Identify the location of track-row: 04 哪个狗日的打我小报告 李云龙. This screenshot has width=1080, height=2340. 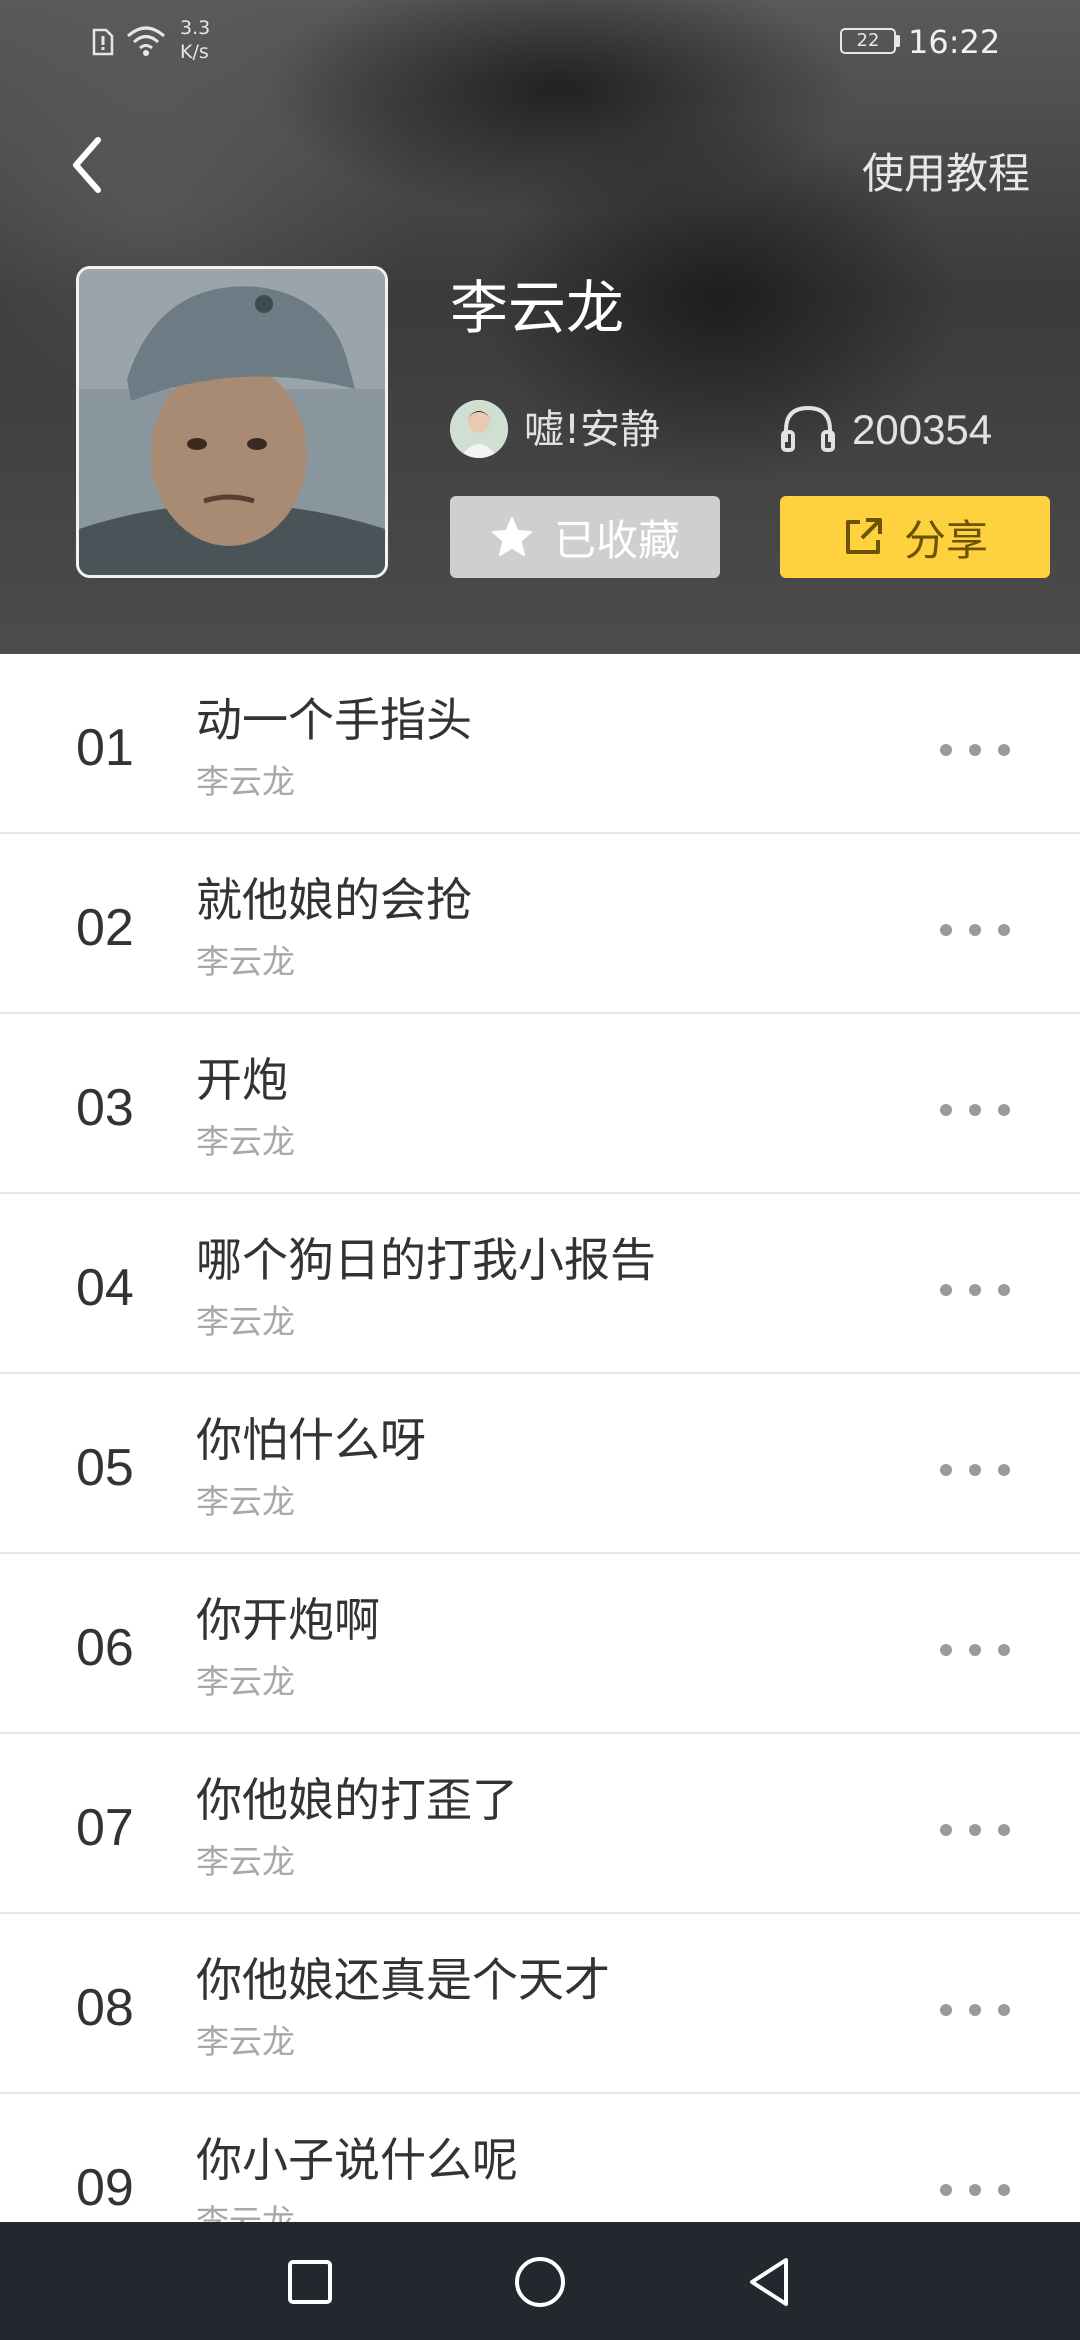
(540, 1284).